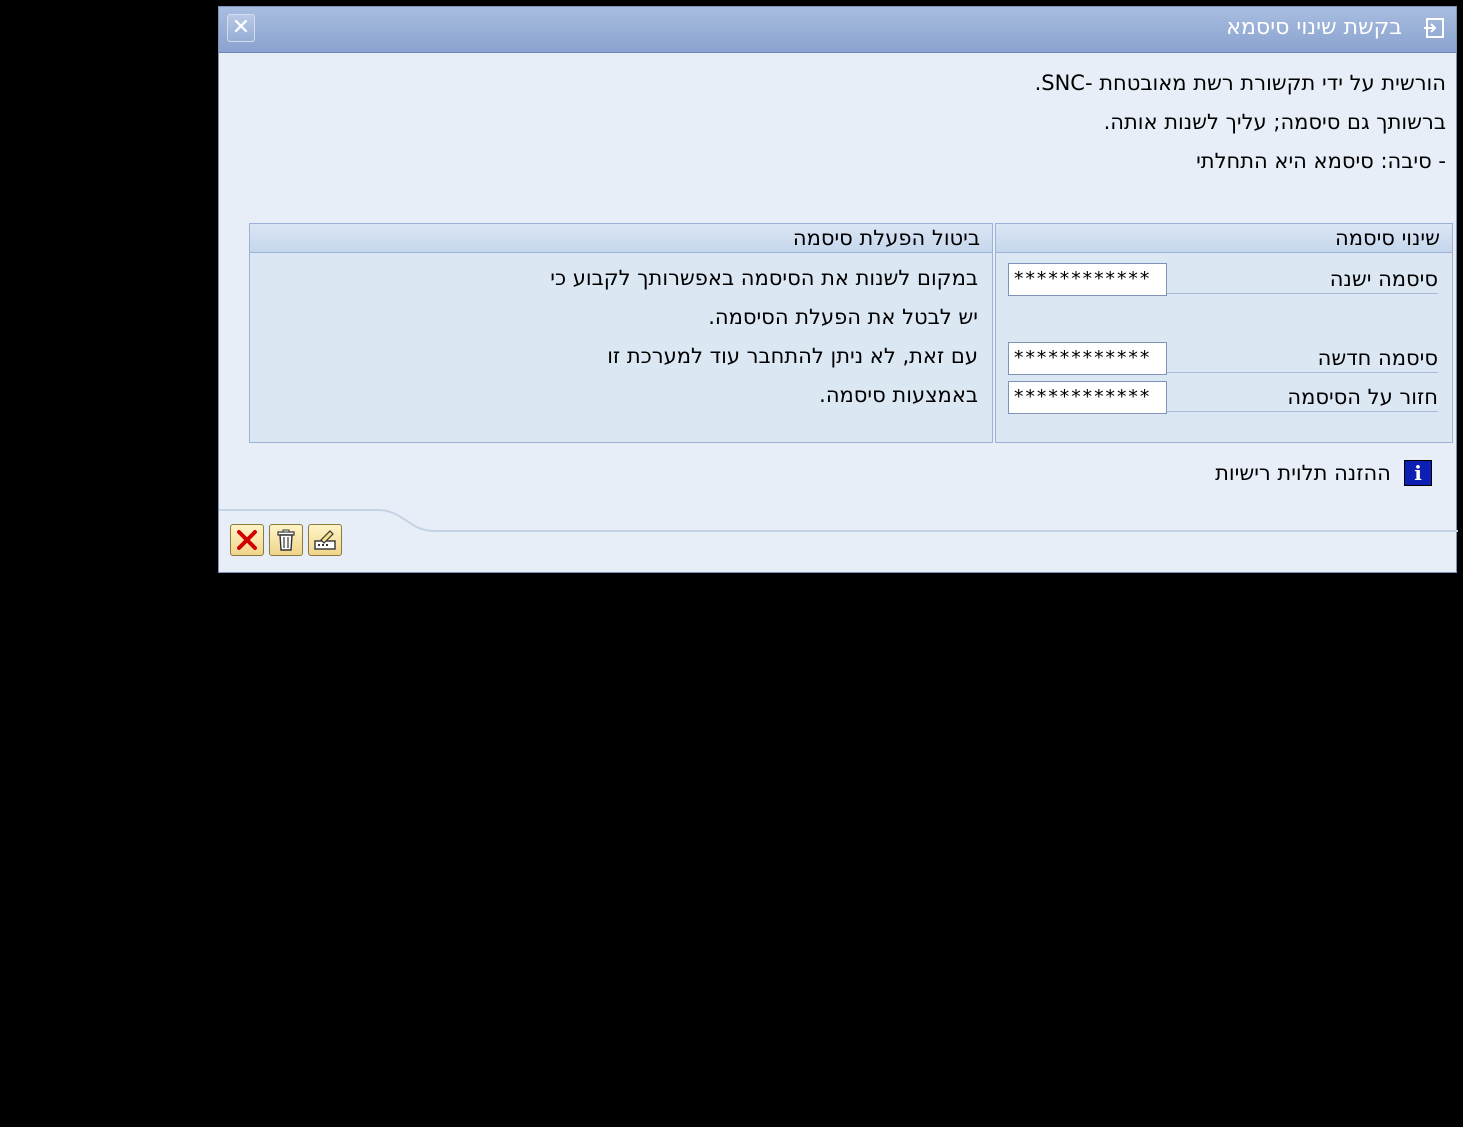  Describe the element at coordinates (1224, 238) in the screenshot. I see `change-password-group-title: שינוי סיסמה` at that location.